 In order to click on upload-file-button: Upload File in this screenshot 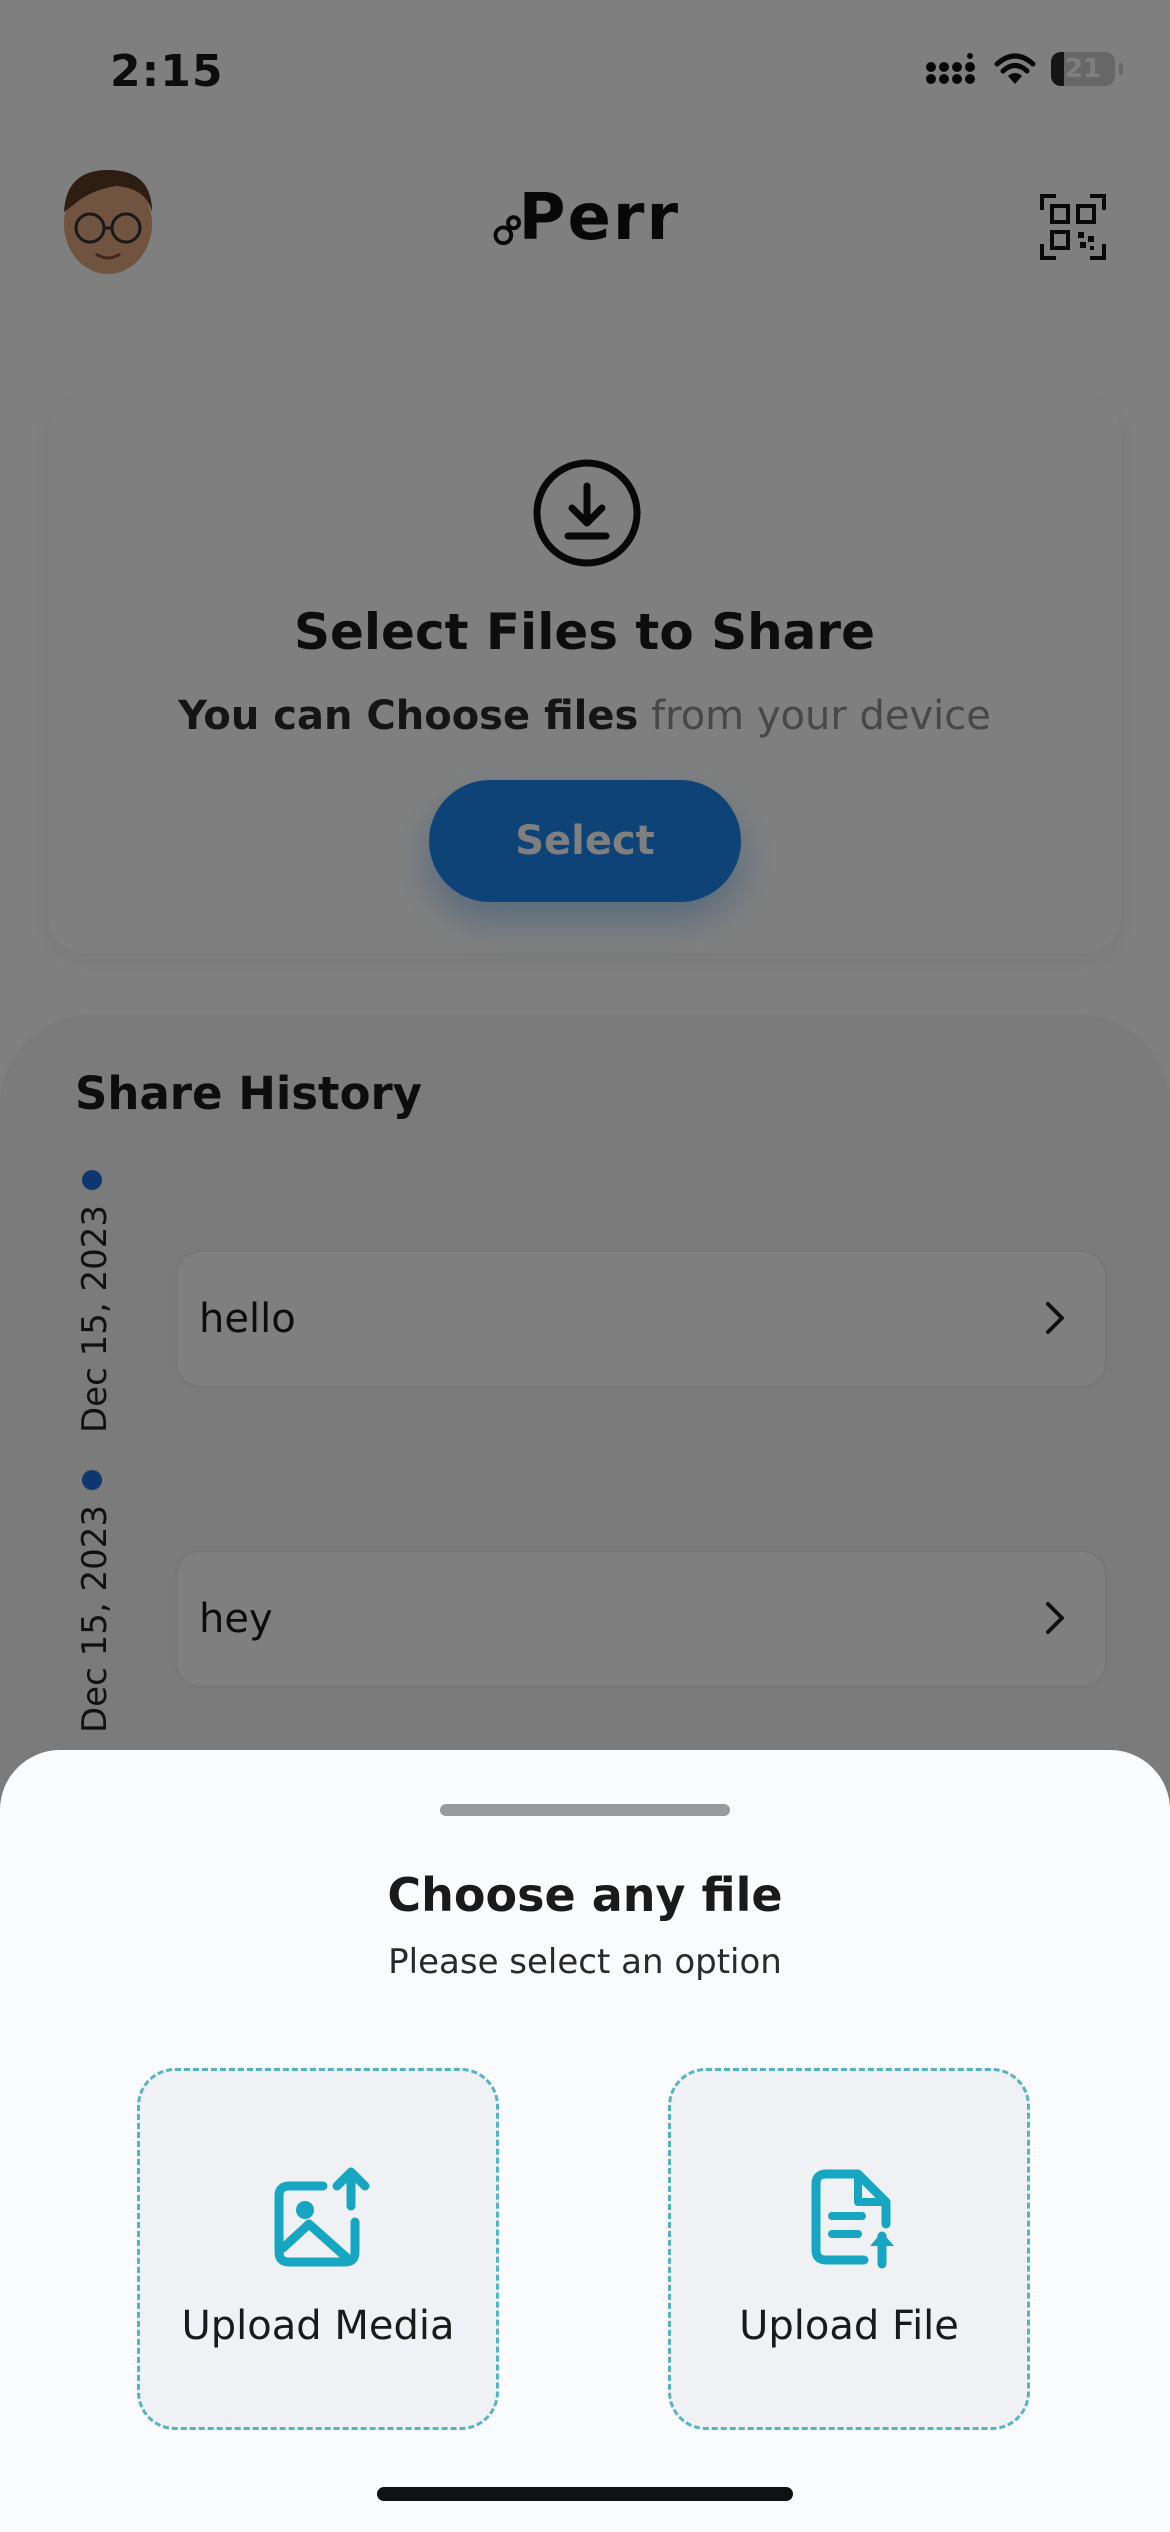, I will do `click(849, 2249)`.